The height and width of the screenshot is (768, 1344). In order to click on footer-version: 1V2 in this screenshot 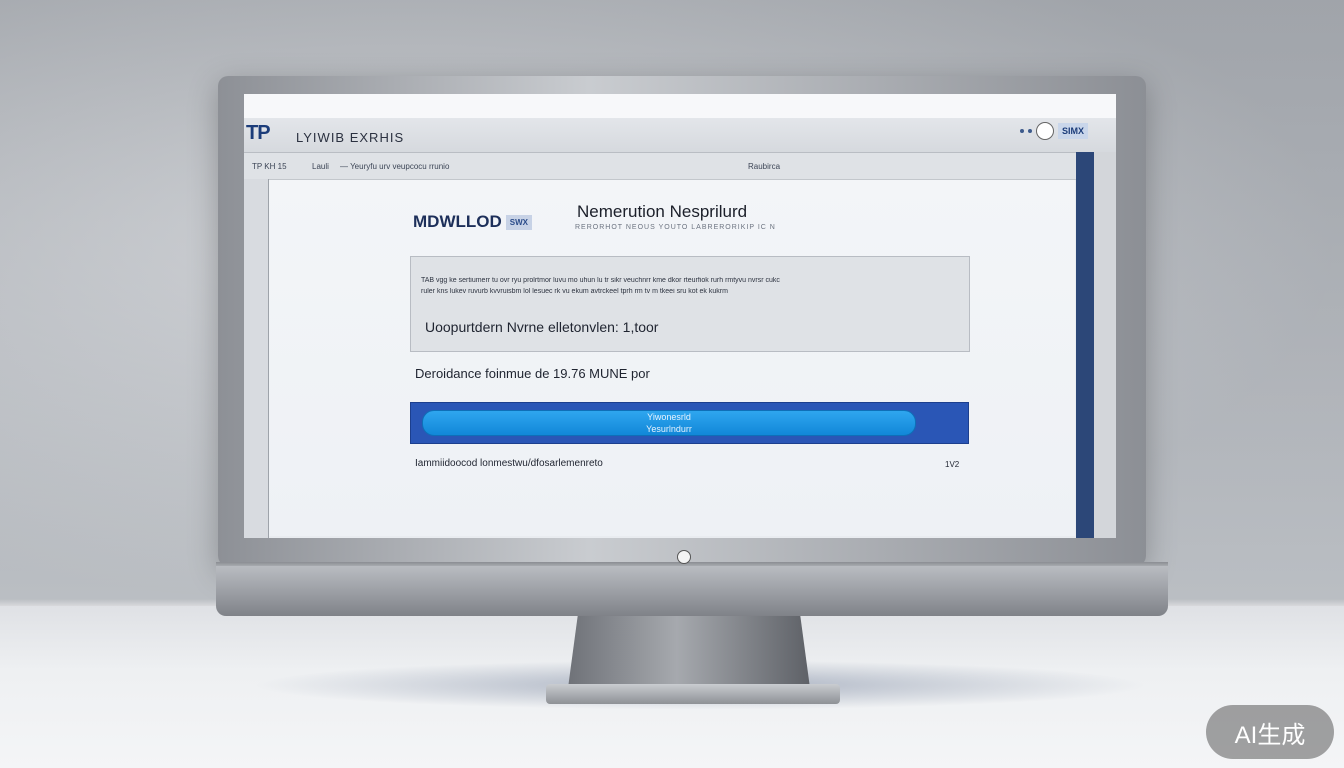, I will do `click(952, 464)`.